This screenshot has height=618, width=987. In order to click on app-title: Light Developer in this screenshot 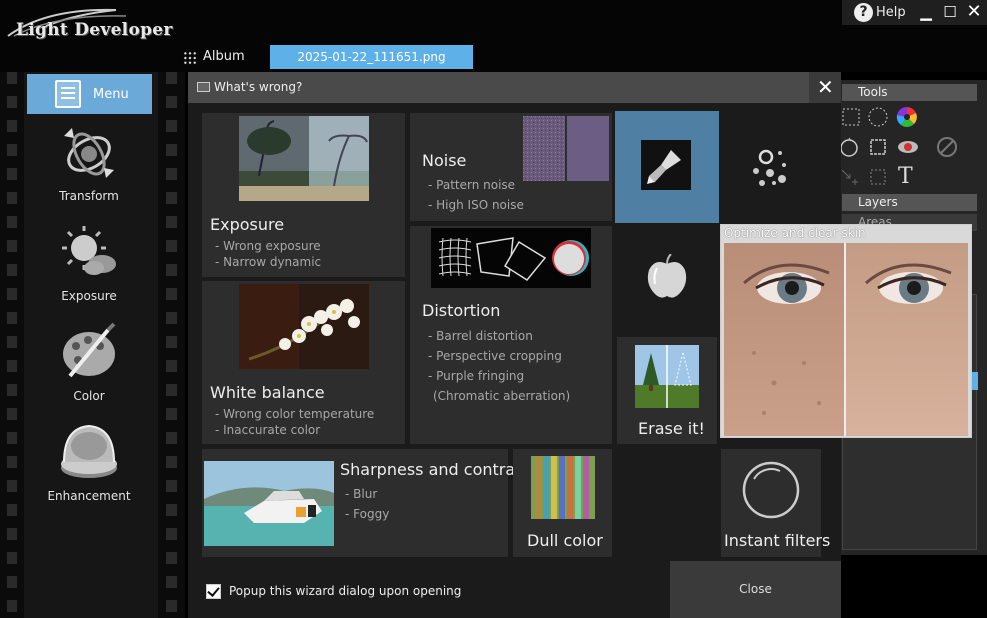, I will do `click(94, 30)`.